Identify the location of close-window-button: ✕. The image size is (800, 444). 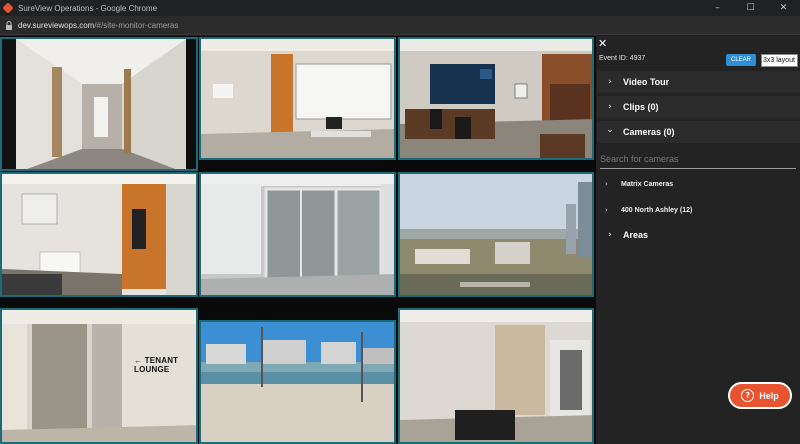
(783, 8).